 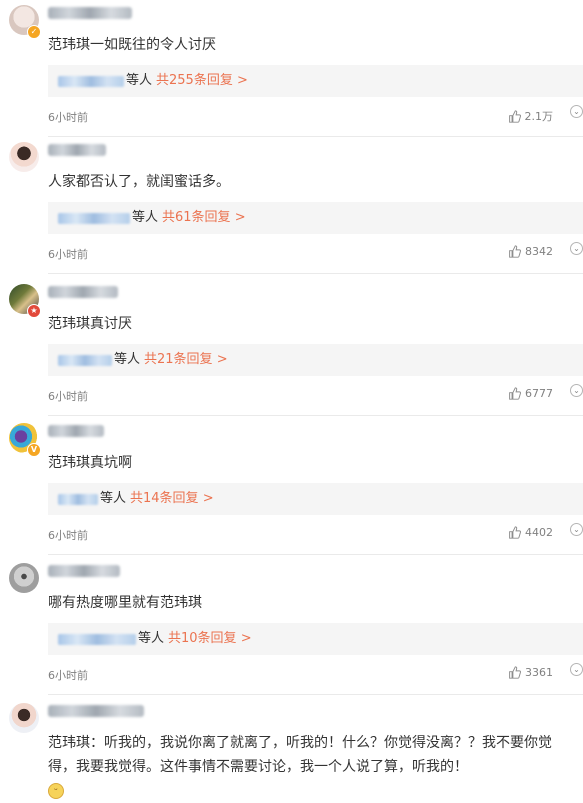 I want to click on verified-badge-icon: ✓, so click(x=34, y=32).